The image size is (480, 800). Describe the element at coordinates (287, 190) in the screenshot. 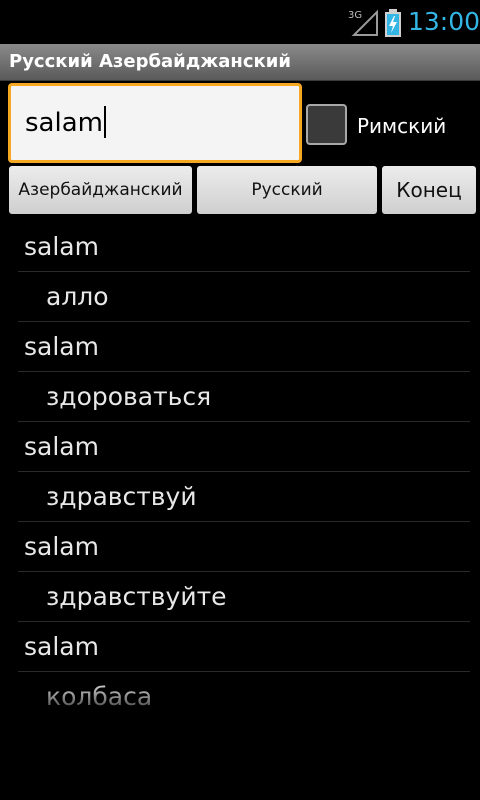

I see `russian-button: Русский` at that location.